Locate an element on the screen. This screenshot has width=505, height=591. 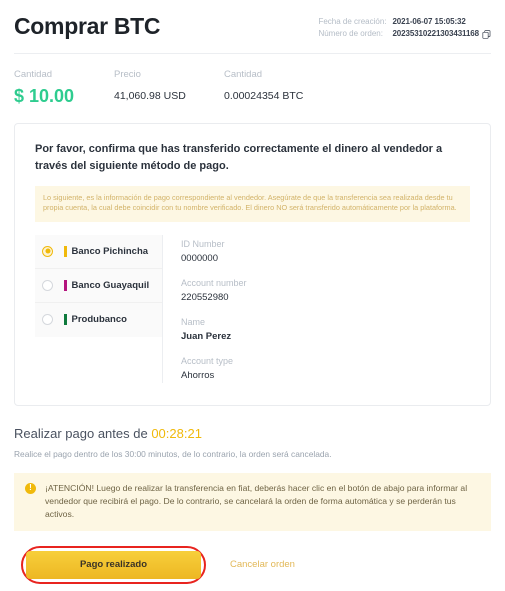
bank-name-label: Produbanco is located at coordinates (99, 320).